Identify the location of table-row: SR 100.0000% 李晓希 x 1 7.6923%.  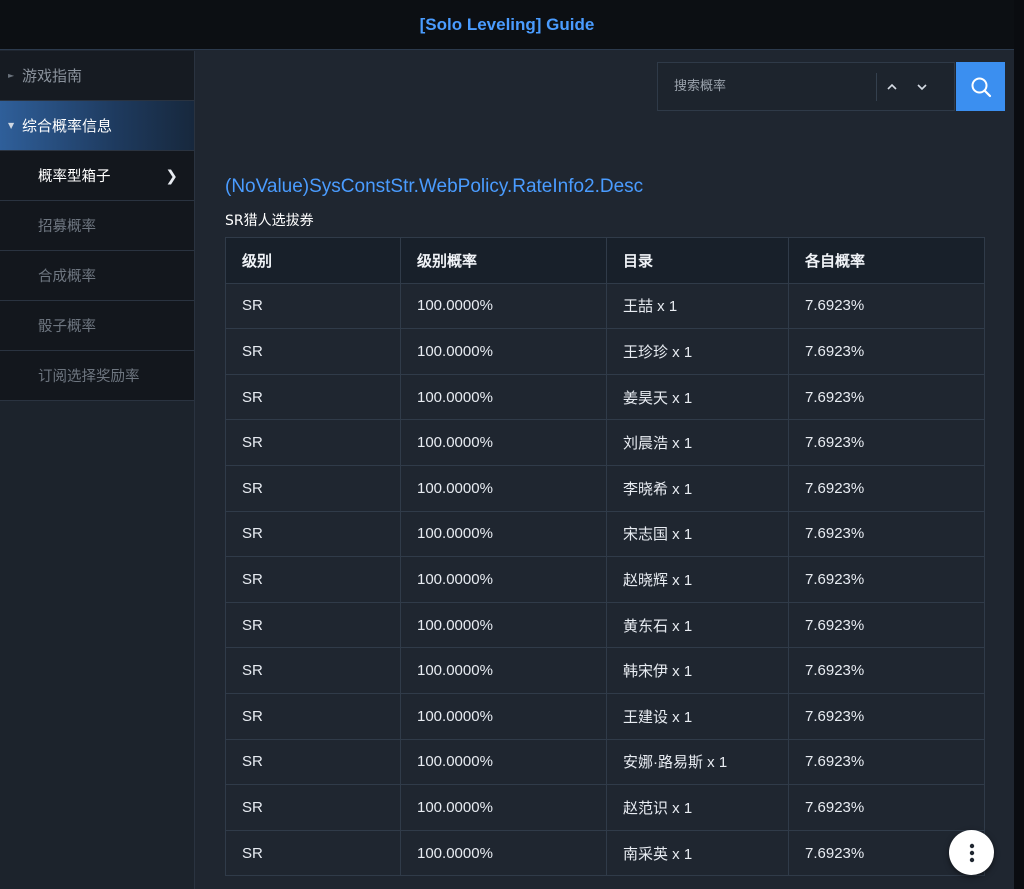
(605, 488).